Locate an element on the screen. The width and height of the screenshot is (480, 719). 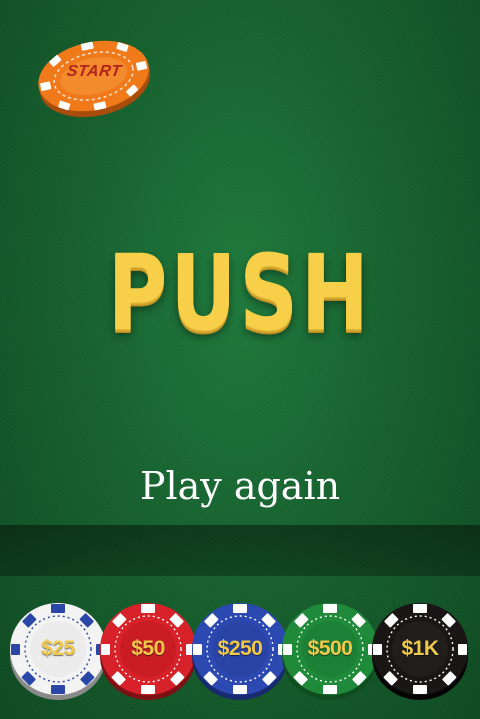
play-again-button: Play again is located at coordinates (240, 486).